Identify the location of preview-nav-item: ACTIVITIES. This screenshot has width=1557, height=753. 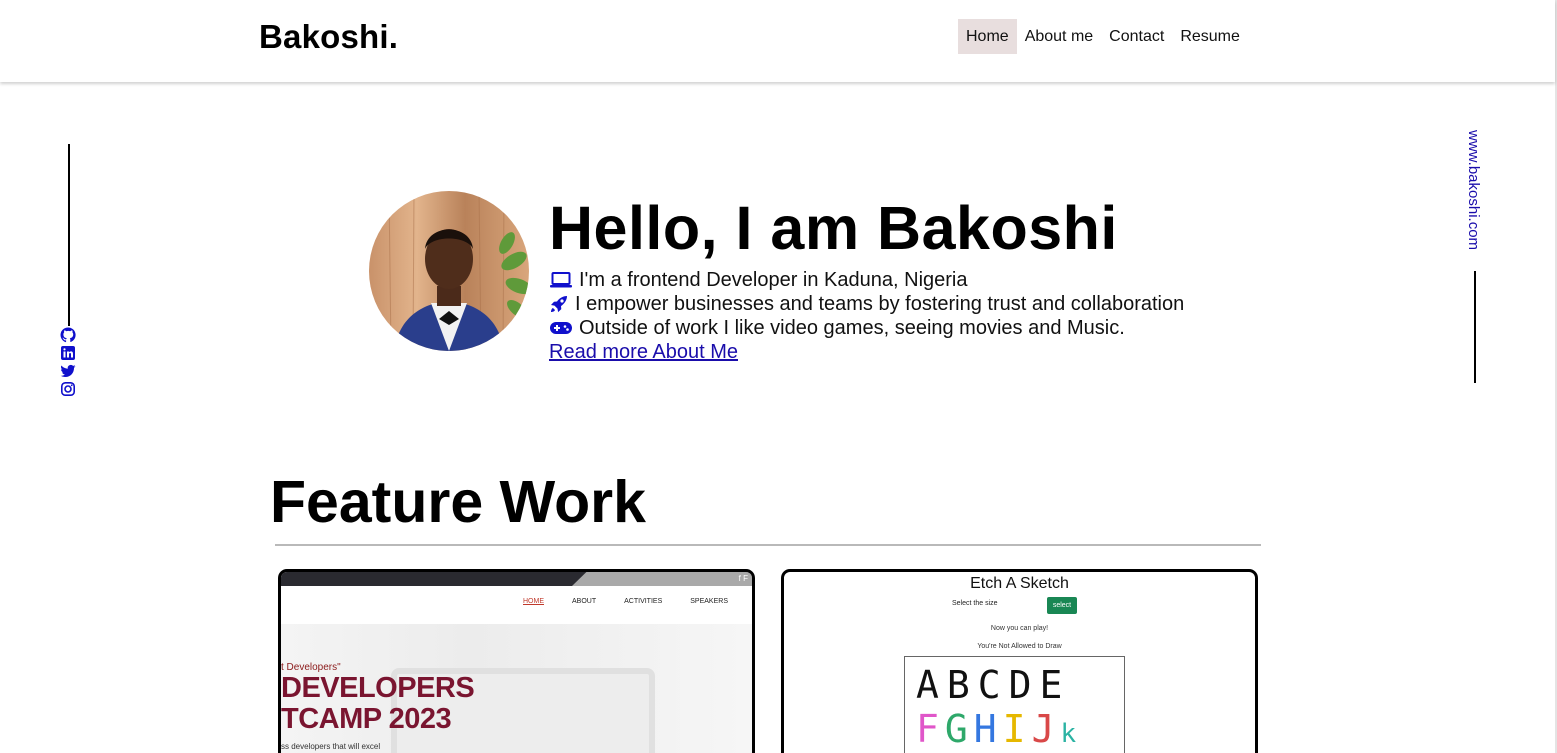
(643, 601).